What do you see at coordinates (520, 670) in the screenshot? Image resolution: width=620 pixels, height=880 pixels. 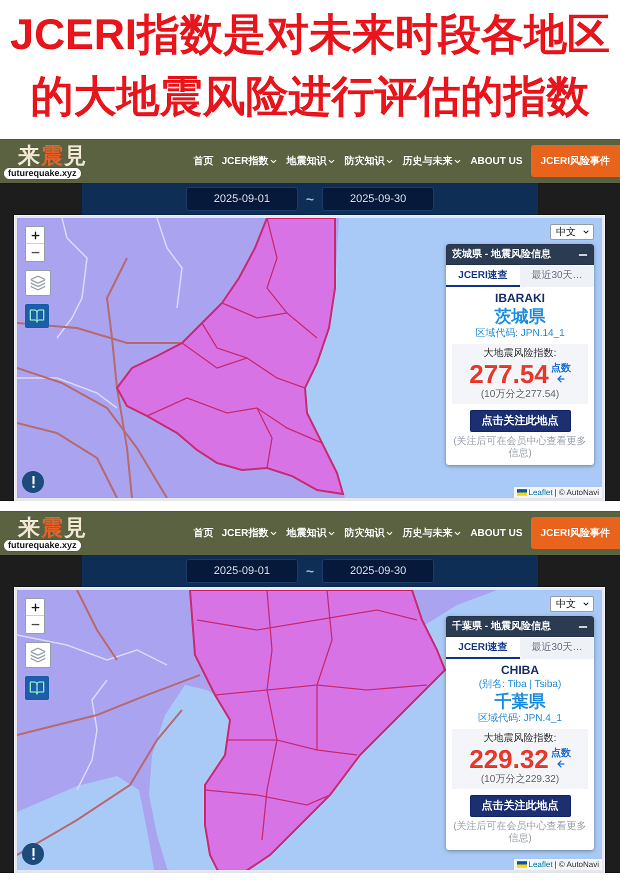 I see `region-romaji: CHIBA` at bounding box center [520, 670].